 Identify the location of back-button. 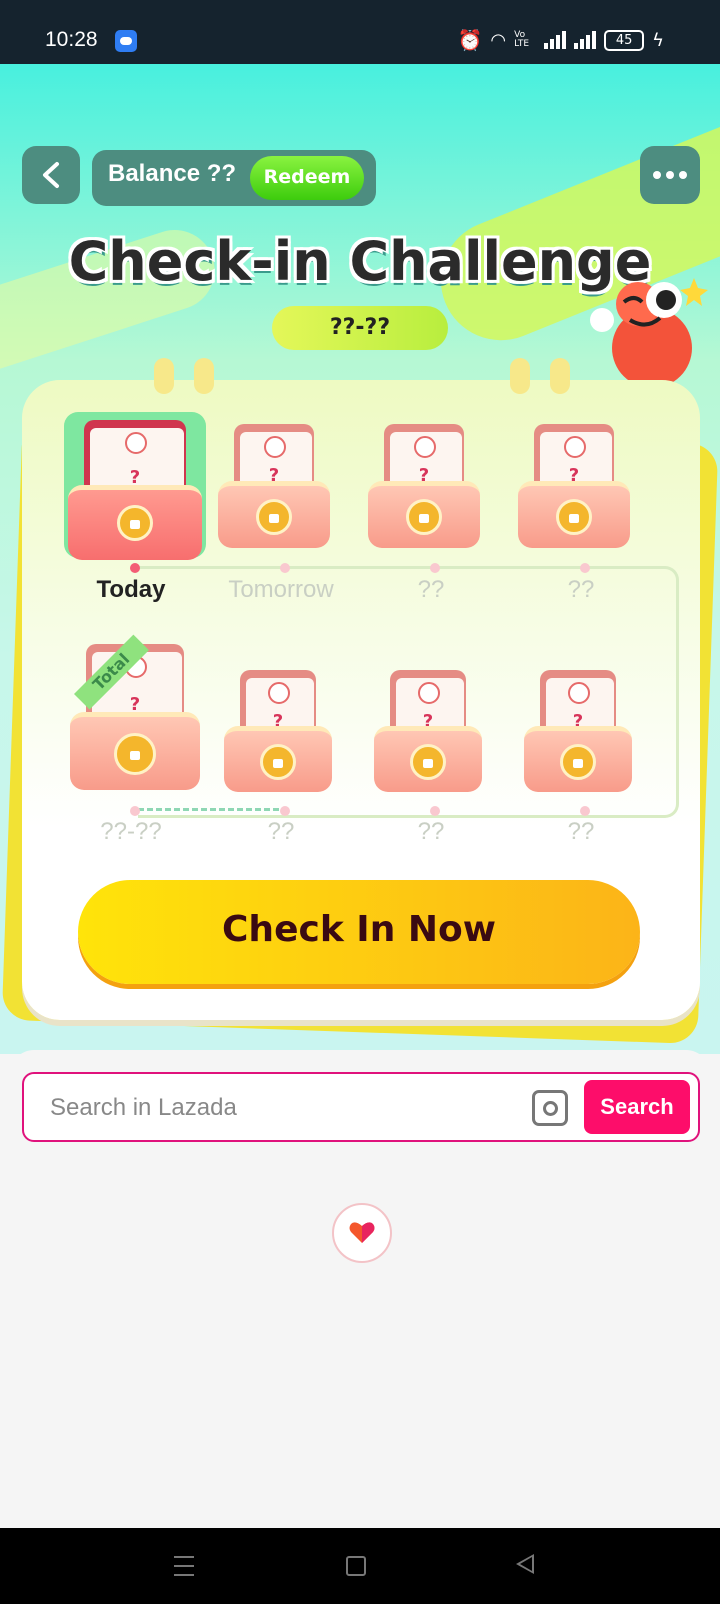
(51, 175).